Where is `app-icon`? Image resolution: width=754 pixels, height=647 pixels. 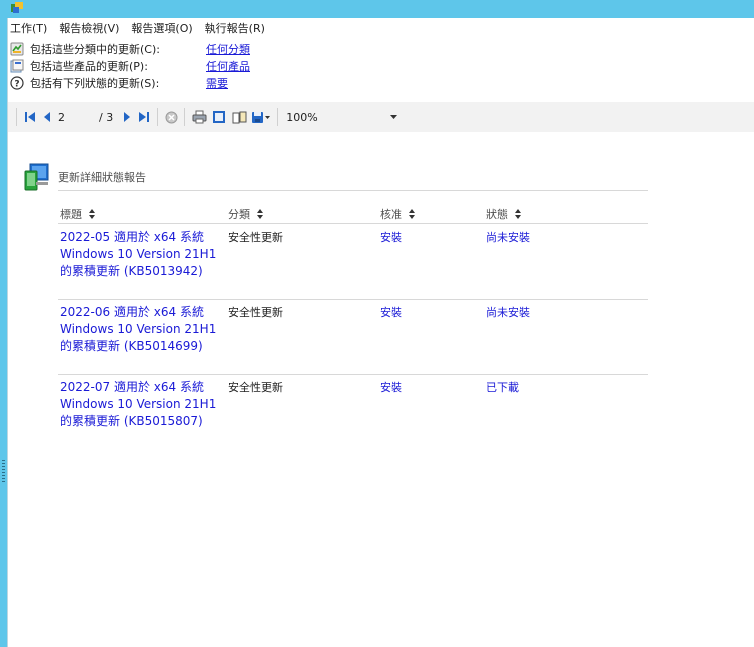 app-icon is located at coordinates (17, 7).